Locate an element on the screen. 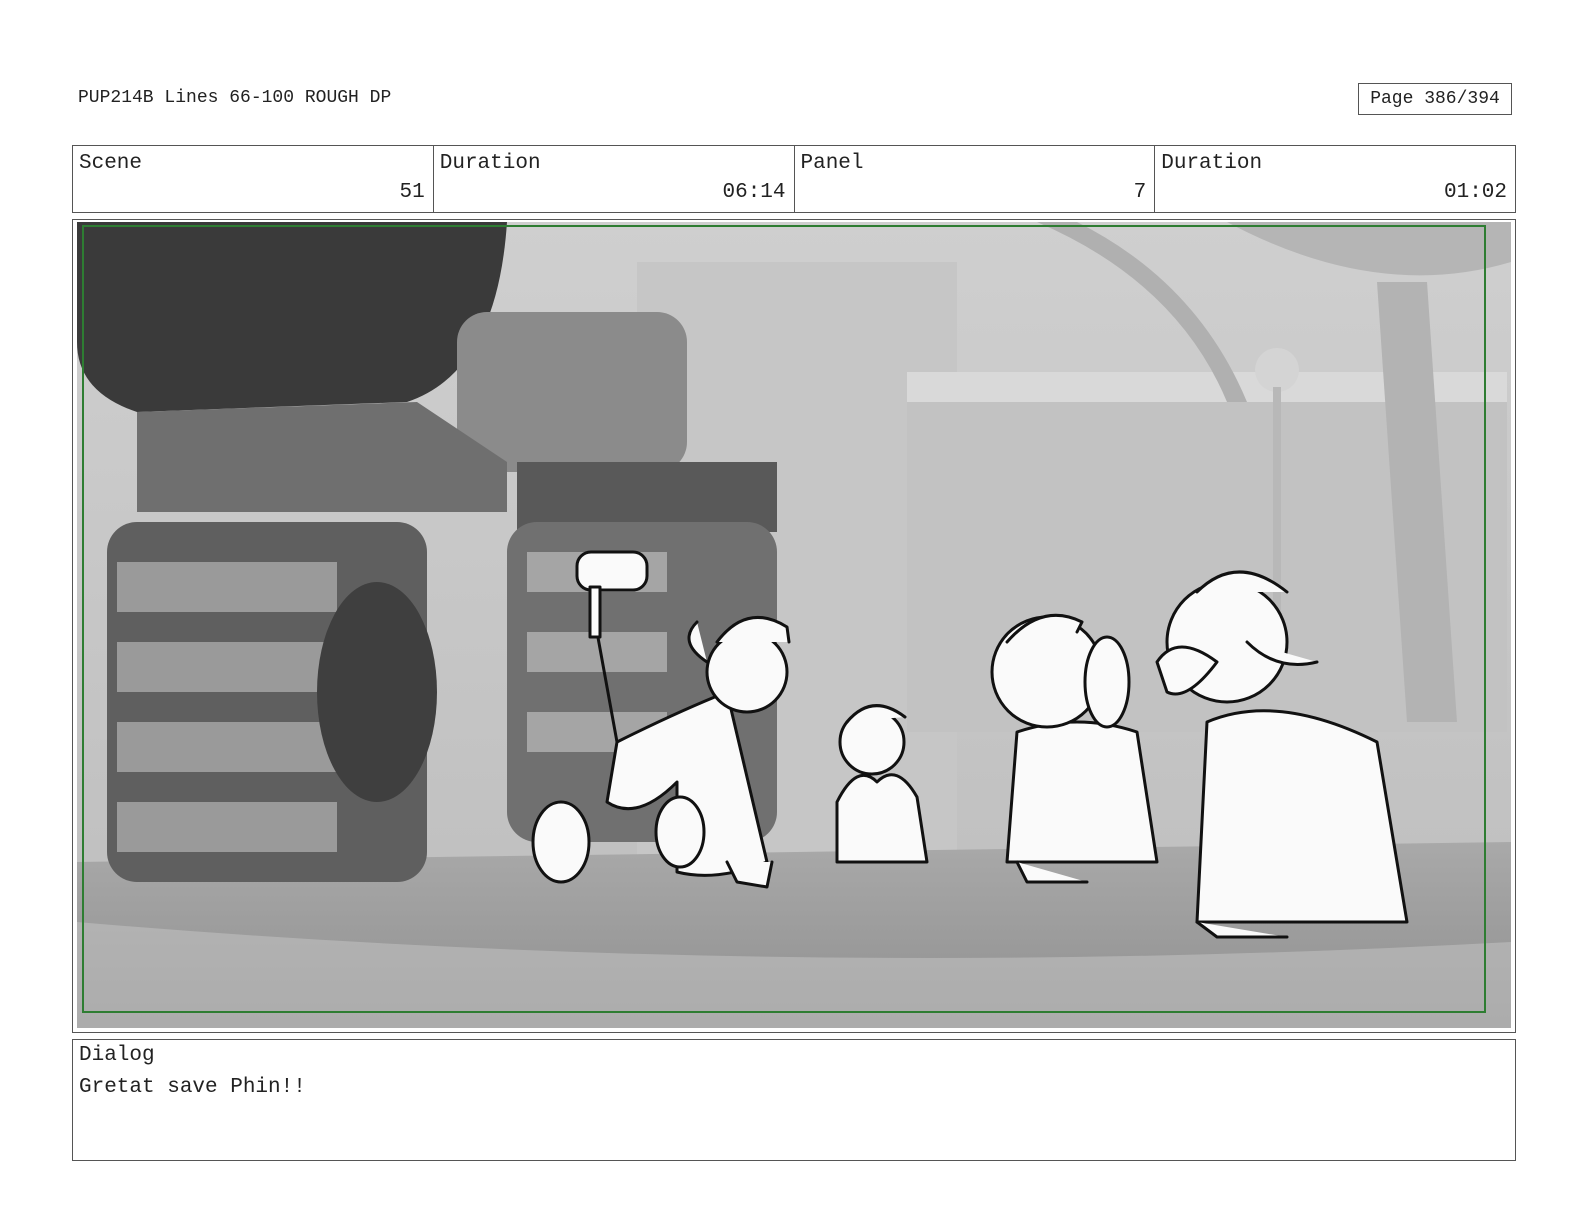  panel-cell: Panel 7 is located at coordinates (975, 179).